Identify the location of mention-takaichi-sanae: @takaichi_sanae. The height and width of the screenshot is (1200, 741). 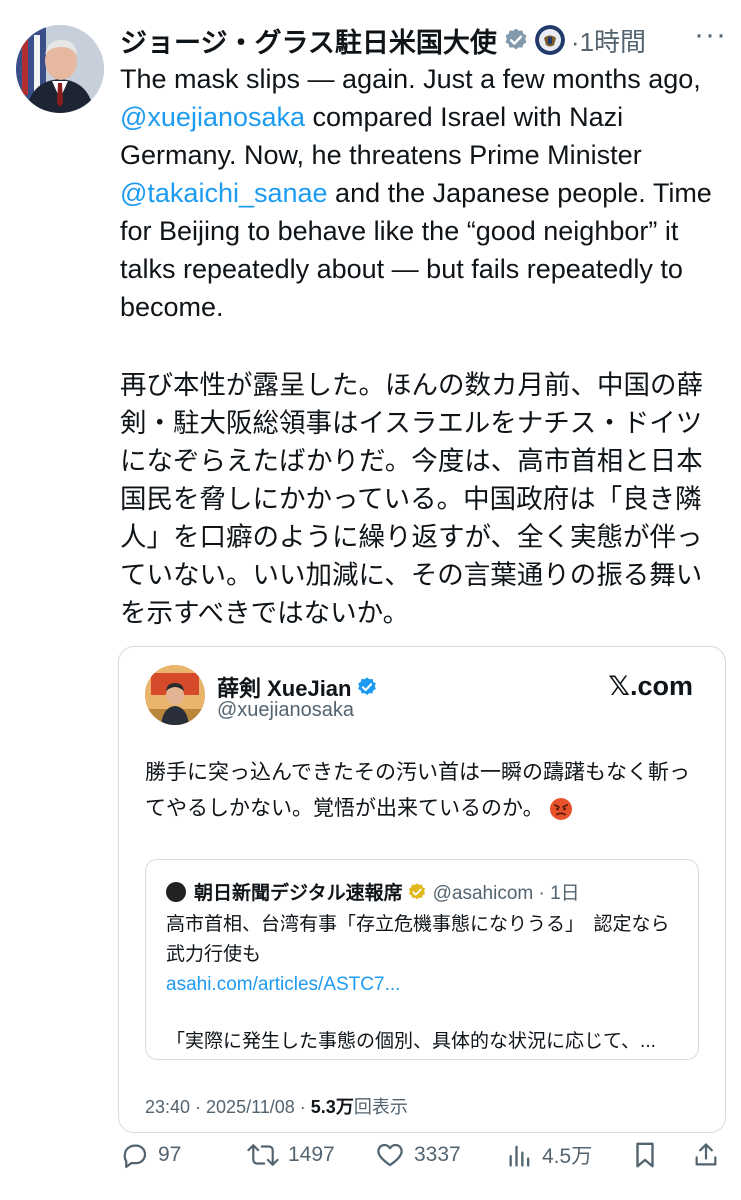
(224, 193).